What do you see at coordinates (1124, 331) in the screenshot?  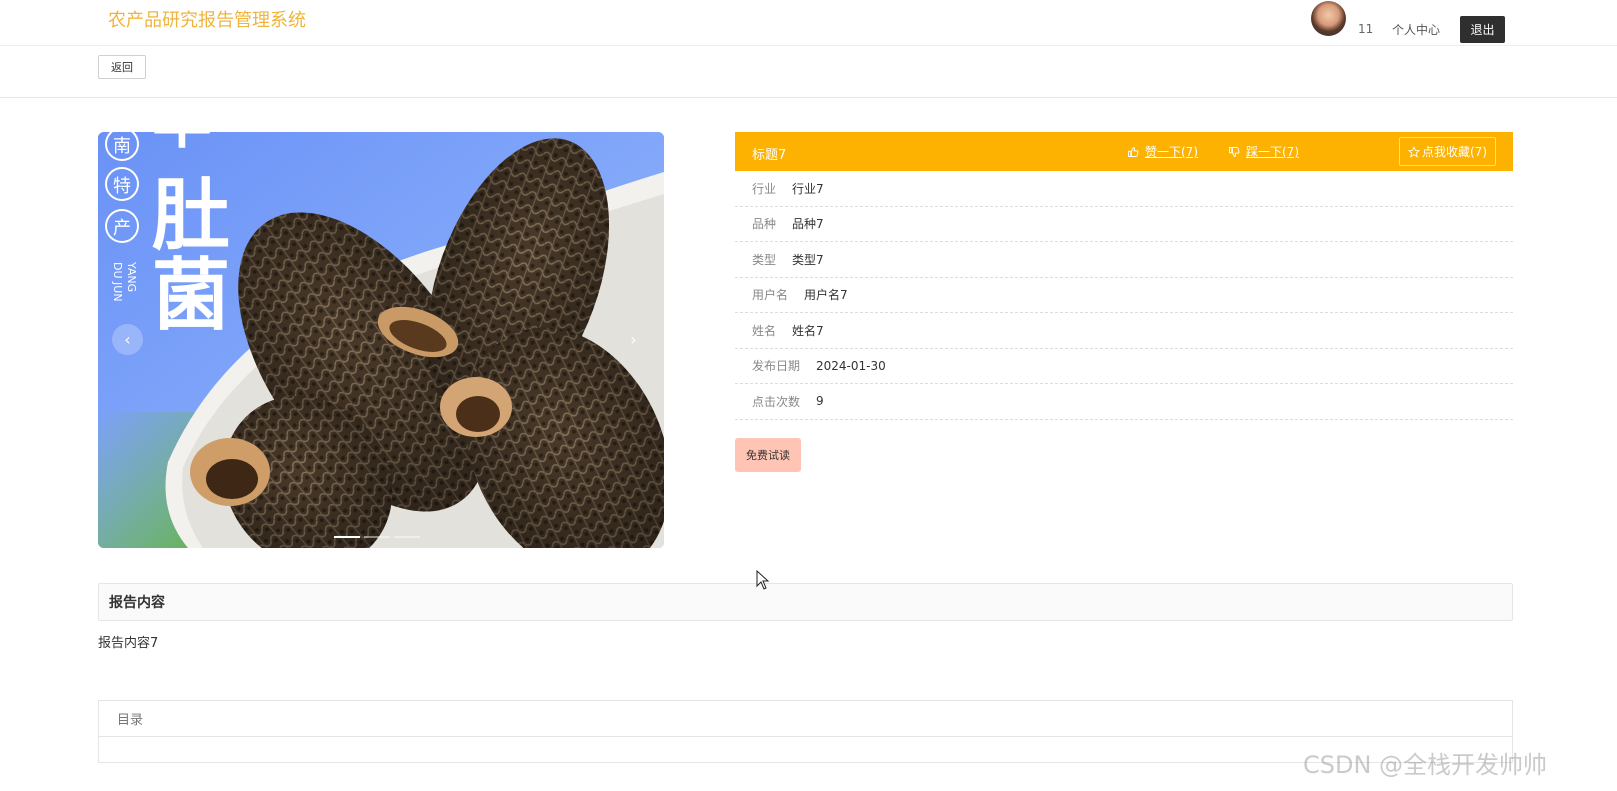 I see `field-row-name: 姓名 姓名7` at bounding box center [1124, 331].